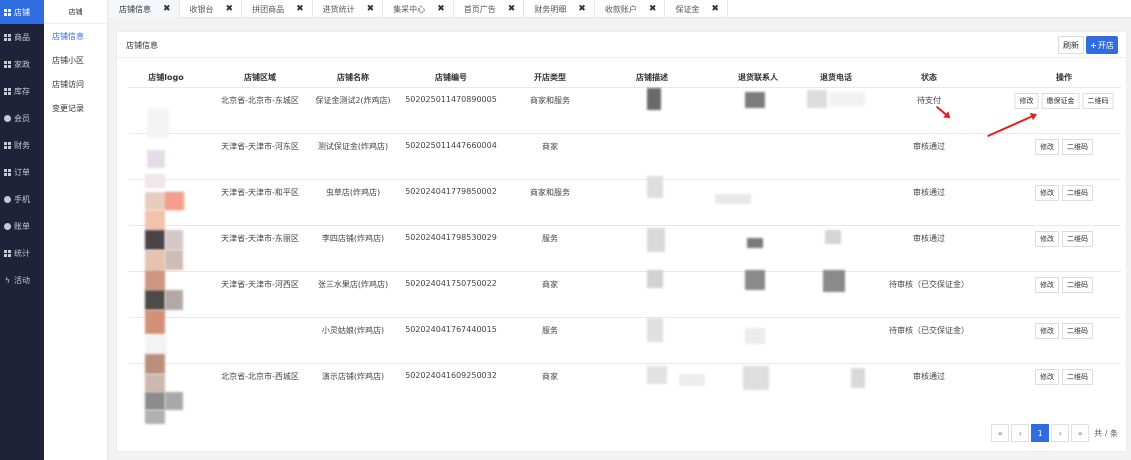 Image resolution: width=1131 pixels, height=460 pixels. I want to click on column-header: 操作, so click(1064, 77).